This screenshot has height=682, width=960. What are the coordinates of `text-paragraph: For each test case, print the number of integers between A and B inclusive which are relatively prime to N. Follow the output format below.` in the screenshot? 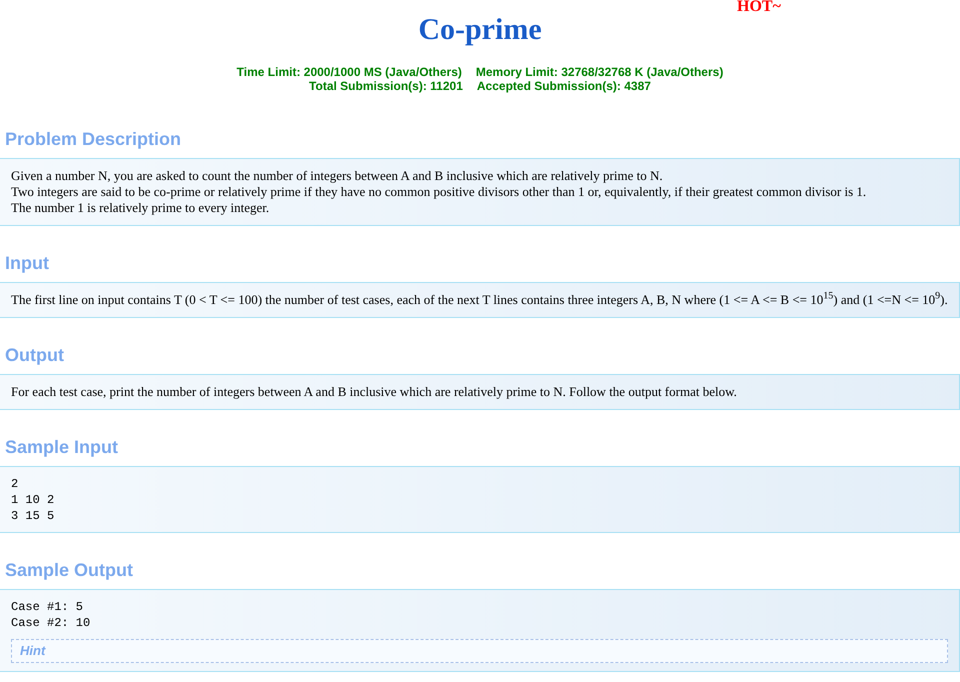 It's located at (374, 392).